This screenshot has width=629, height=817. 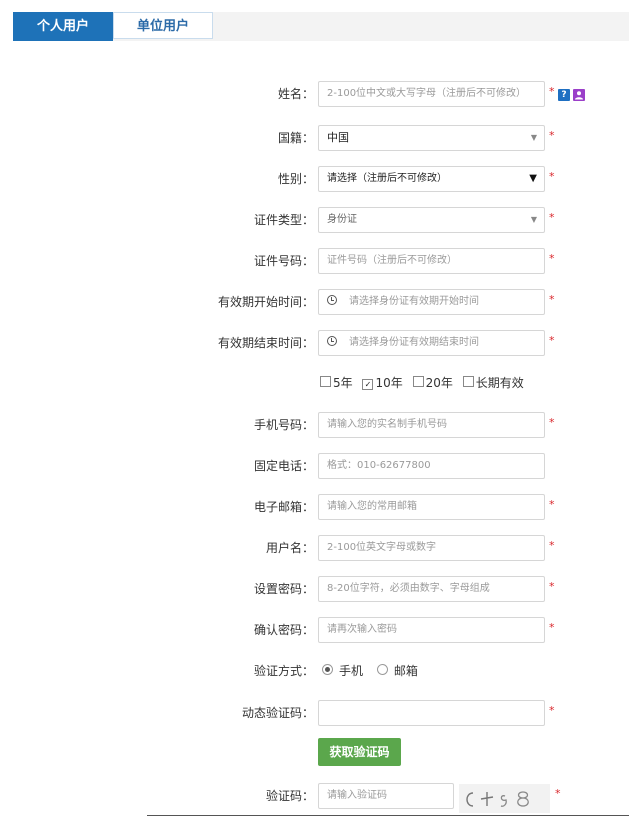 I want to click on mobile-input: 请输入您的实名制手机号码, so click(x=431, y=425).